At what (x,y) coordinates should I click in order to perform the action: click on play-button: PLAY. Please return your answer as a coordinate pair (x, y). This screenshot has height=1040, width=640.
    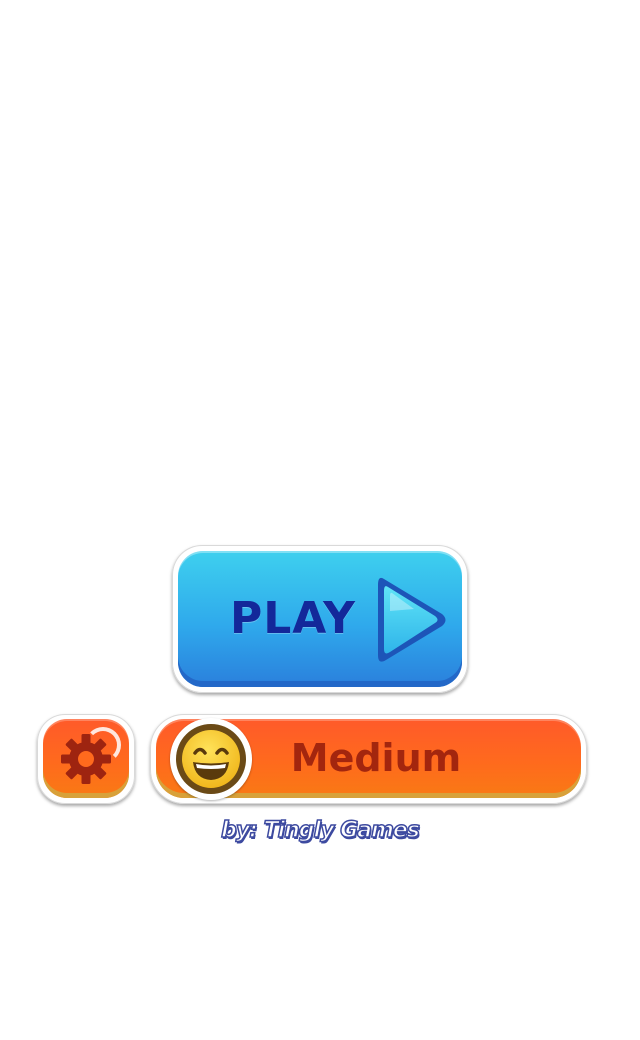
    Looking at the image, I should click on (320, 619).